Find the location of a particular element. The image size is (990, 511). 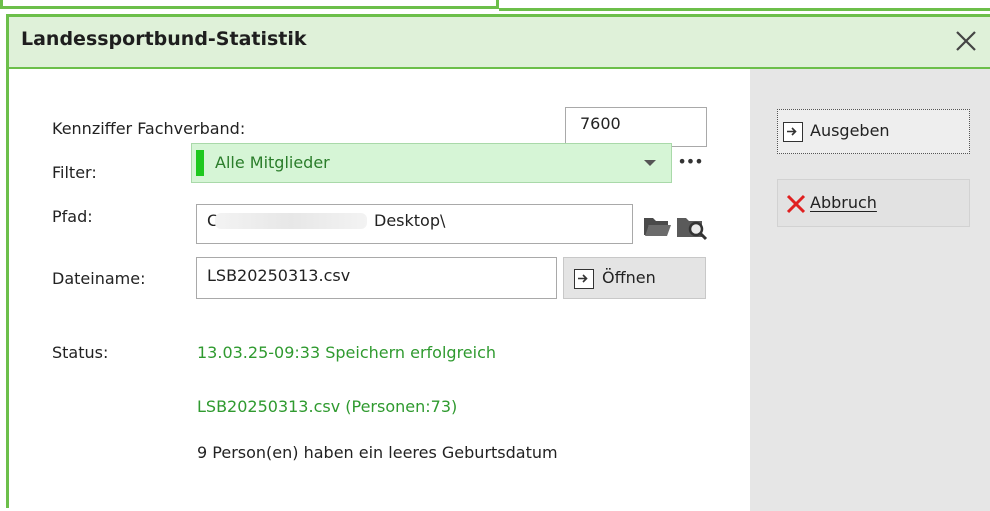

abbruch-button-label: Abbruch is located at coordinates (843, 202).